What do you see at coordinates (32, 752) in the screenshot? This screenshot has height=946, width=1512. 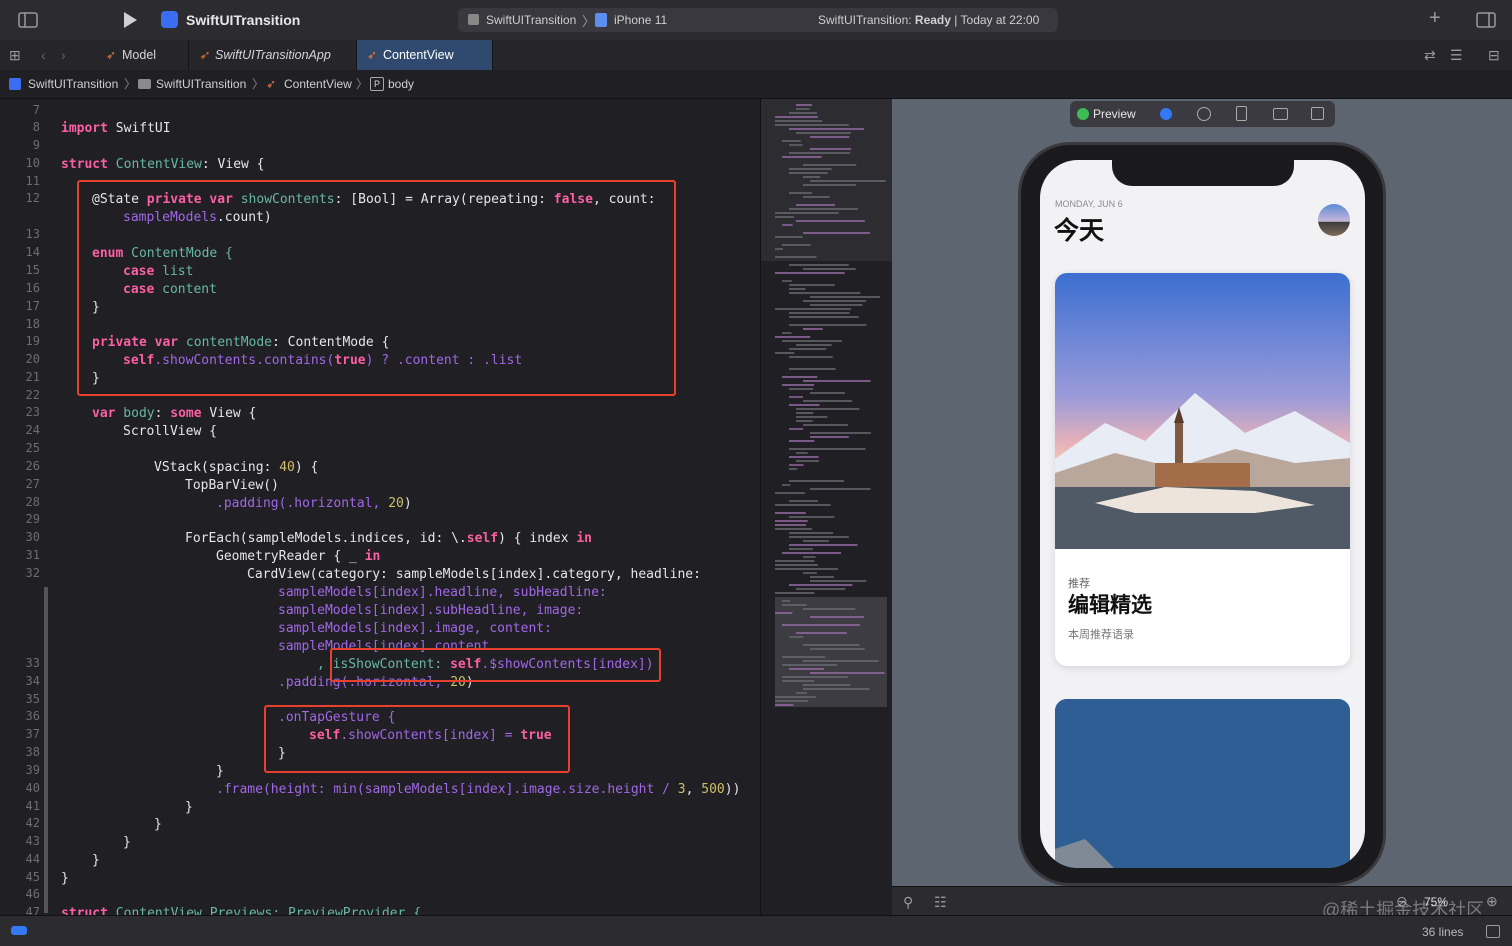 I see `line-number: 38` at bounding box center [32, 752].